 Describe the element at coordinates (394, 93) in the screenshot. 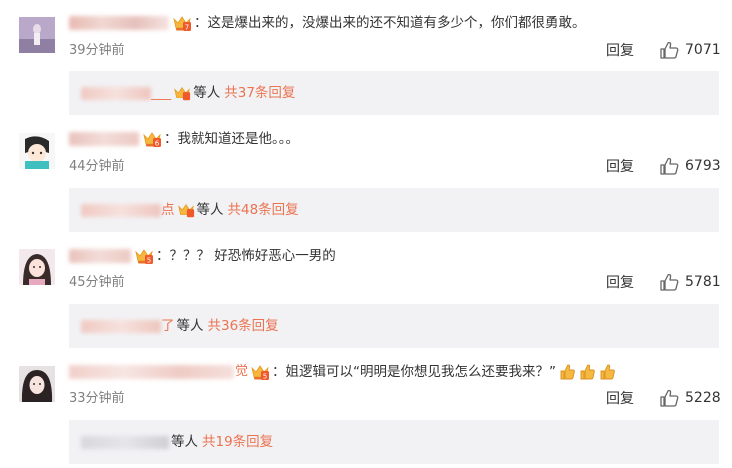

I see `reply-thread: ___ 等人 共37条回复` at that location.